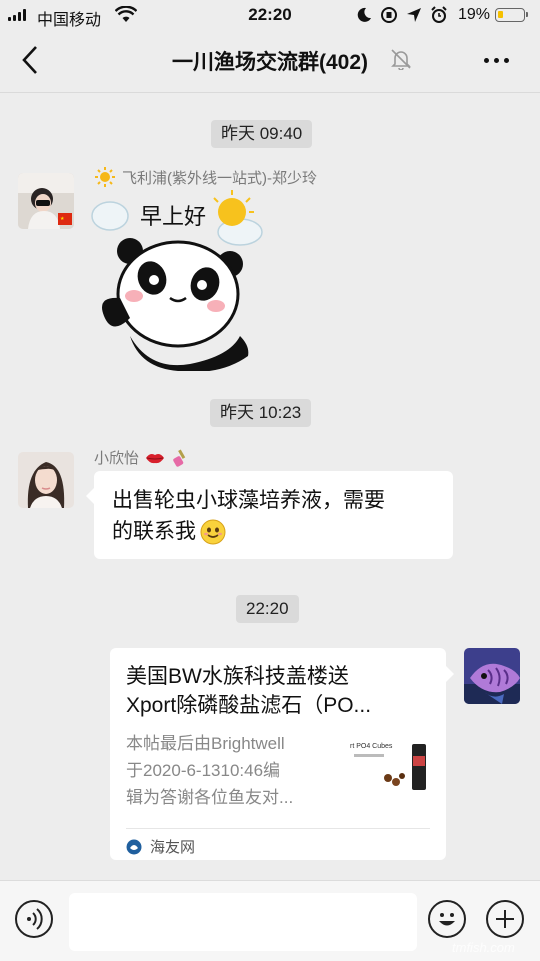 Image resolution: width=540 pixels, height=961 pixels. Describe the element at coordinates (219, 178) in the screenshot. I see `sender-name-text: 飞利浦(紫外线一站式)-郑少玲` at that location.